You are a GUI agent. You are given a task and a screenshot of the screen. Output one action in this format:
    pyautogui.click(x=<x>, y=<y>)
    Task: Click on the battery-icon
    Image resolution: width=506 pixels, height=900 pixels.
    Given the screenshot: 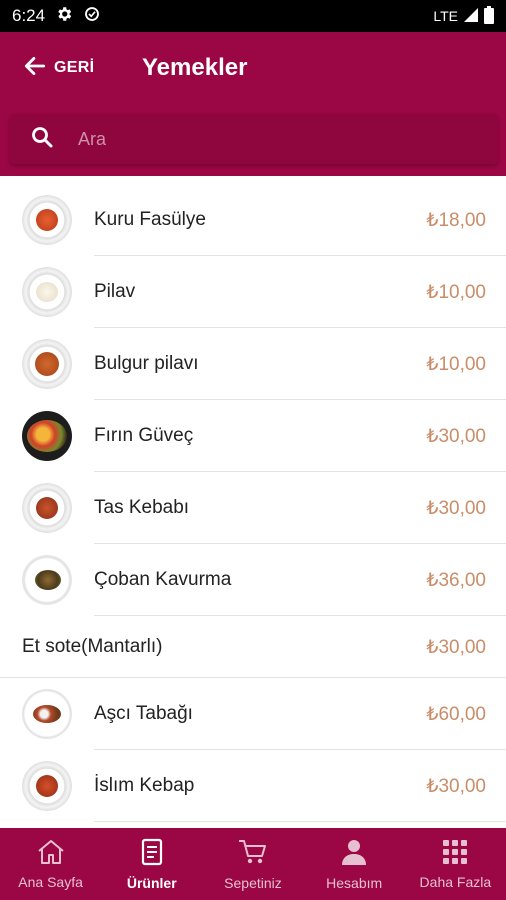 What is the action you would take?
    pyautogui.click(x=489, y=16)
    